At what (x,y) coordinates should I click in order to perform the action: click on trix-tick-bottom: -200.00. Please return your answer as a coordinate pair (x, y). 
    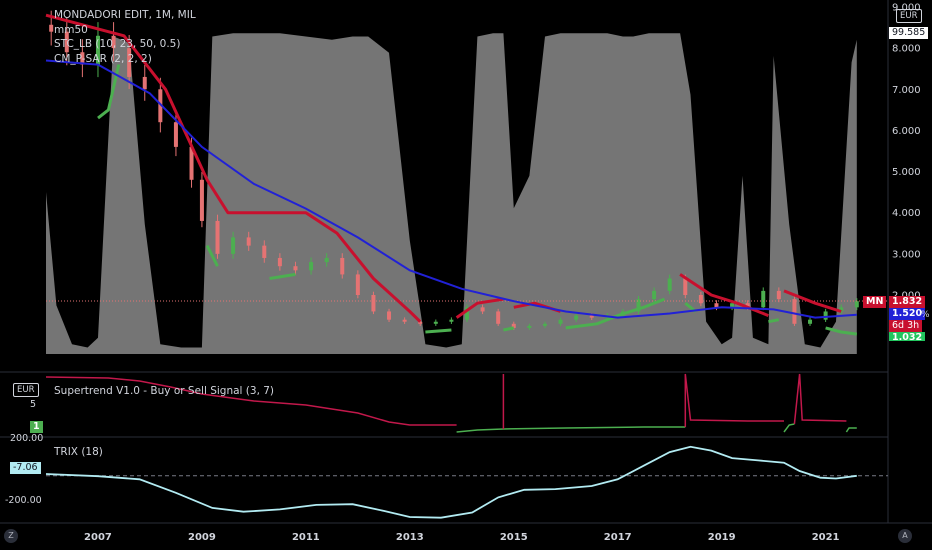
    Looking at the image, I should click on (23, 500).